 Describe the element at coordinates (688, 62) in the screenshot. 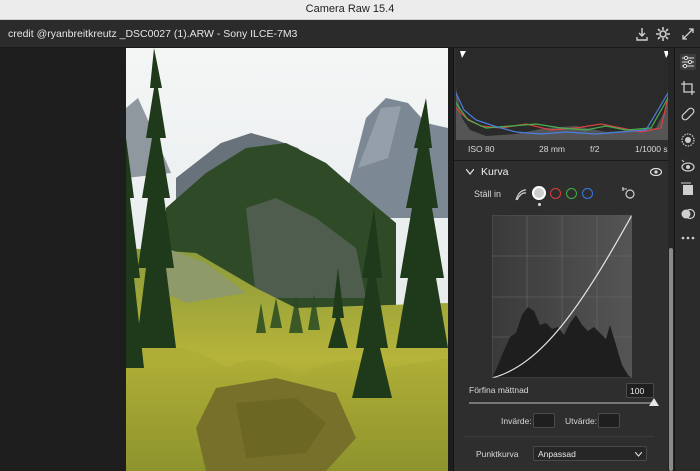

I see `edit-sliders-icon` at that location.